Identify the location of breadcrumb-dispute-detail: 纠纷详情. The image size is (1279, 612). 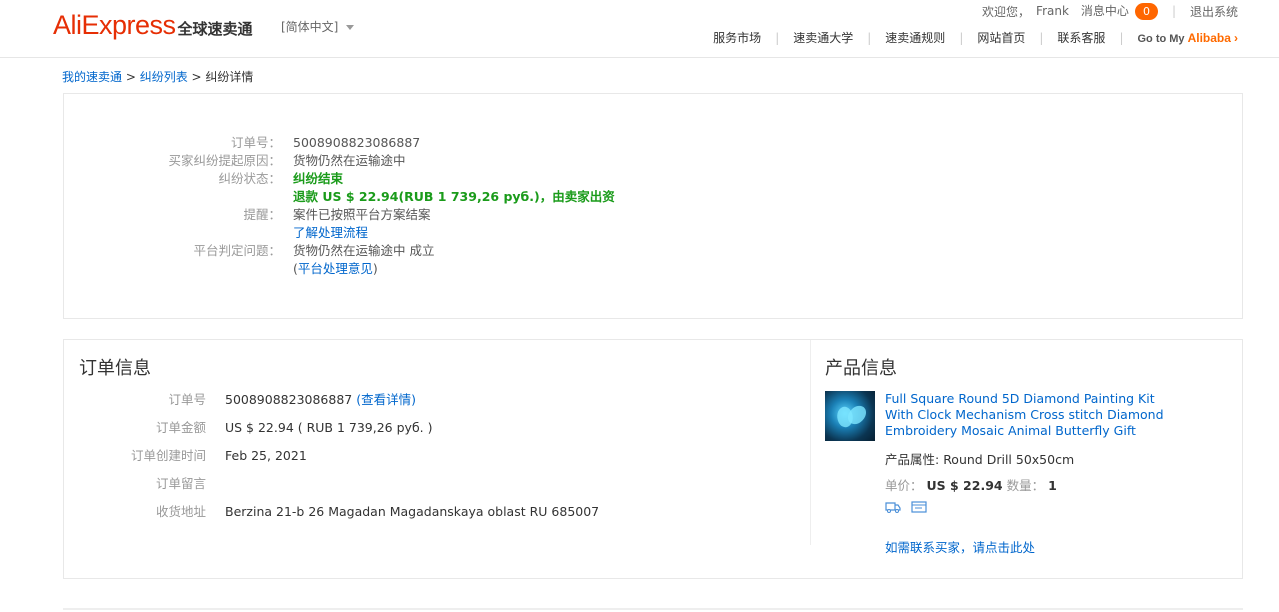
(229, 77).